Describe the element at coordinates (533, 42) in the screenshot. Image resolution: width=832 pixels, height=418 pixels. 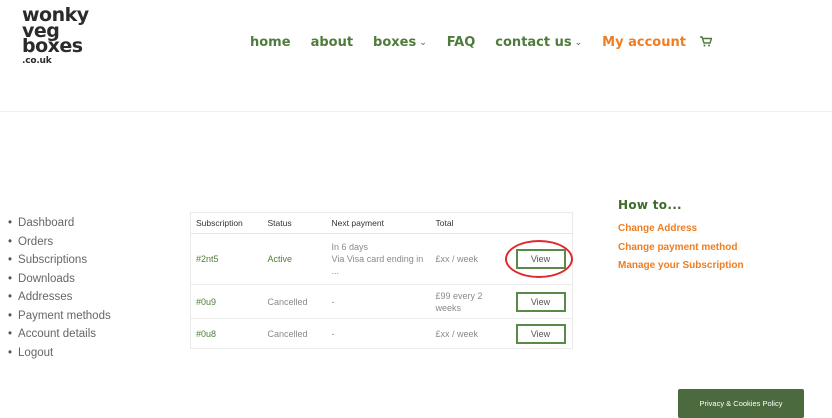
I see `nav-contact-label: contact us` at that location.